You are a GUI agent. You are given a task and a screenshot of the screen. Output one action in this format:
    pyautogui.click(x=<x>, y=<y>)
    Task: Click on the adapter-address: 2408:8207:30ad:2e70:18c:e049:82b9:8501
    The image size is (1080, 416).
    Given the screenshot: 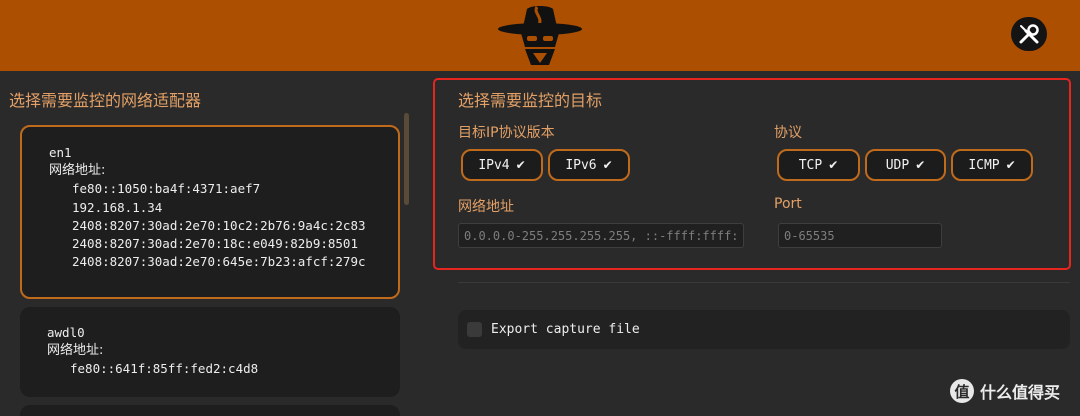 What is the action you would take?
    pyautogui.click(x=215, y=244)
    